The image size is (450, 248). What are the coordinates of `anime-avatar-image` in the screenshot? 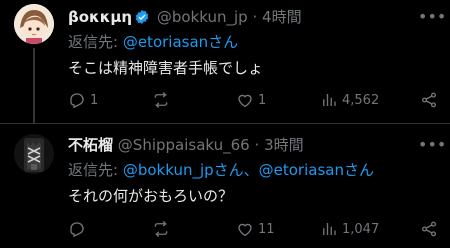 It's located at (34, 24).